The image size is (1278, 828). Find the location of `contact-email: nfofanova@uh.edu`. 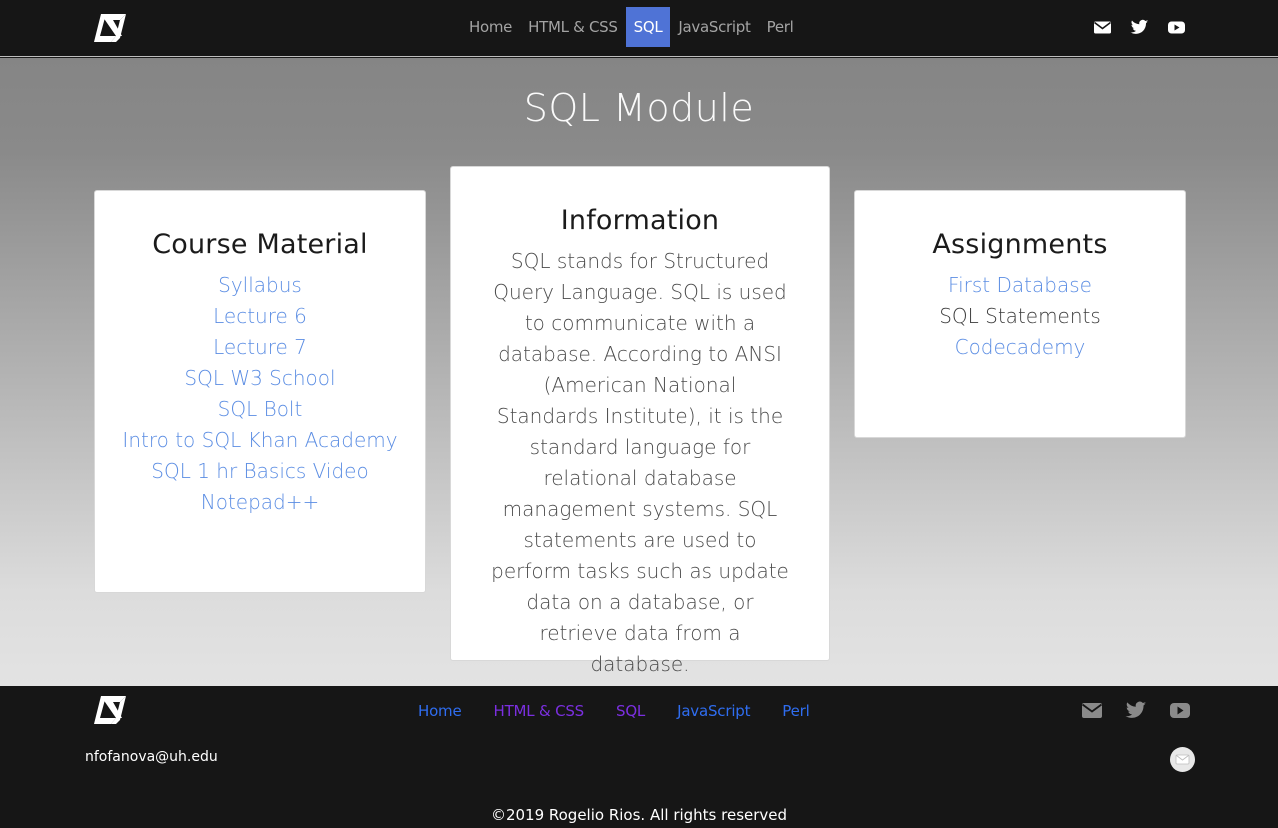

contact-email: nfofanova@uh.edu is located at coordinates (151, 757).